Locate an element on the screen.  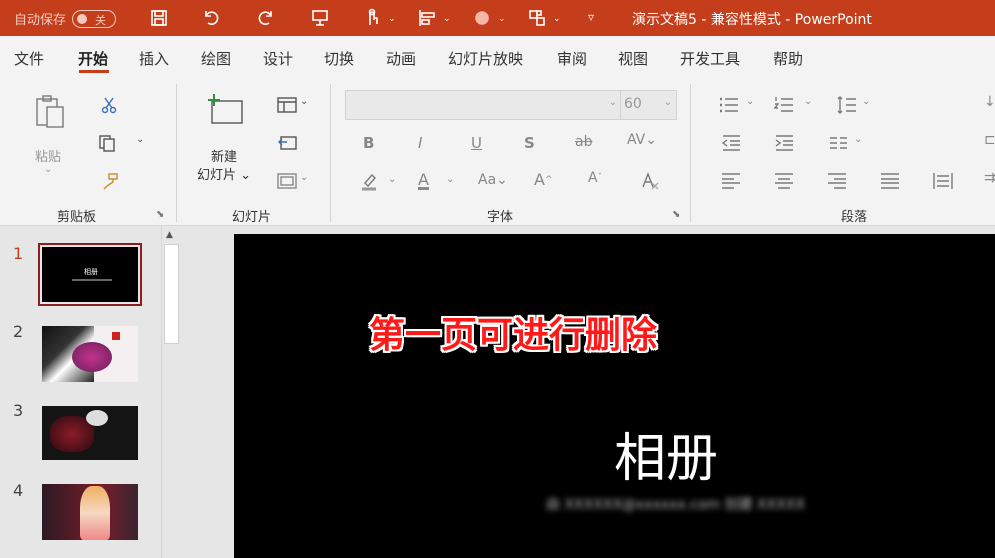
redo-icon is located at coordinates (266, 18).